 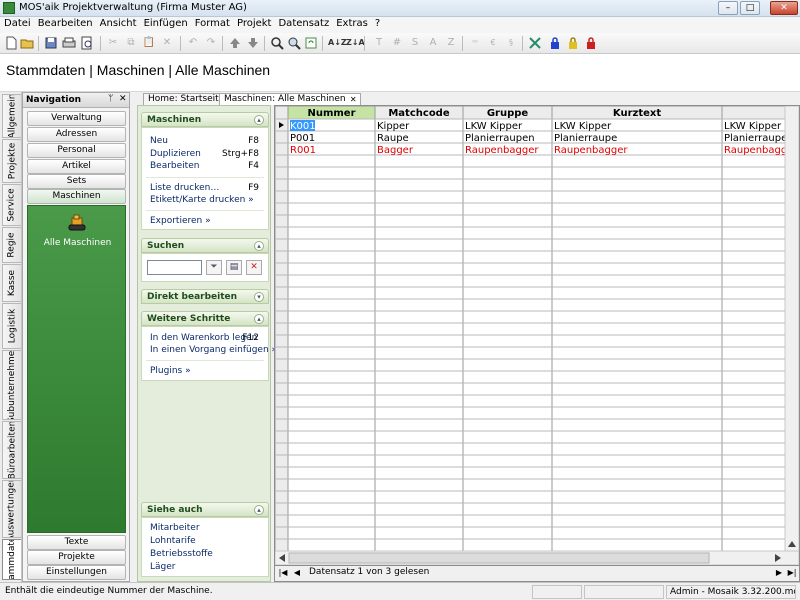 What do you see at coordinates (193, 43) in the screenshot?
I see `undo-icon: ↶` at bounding box center [193, 43].